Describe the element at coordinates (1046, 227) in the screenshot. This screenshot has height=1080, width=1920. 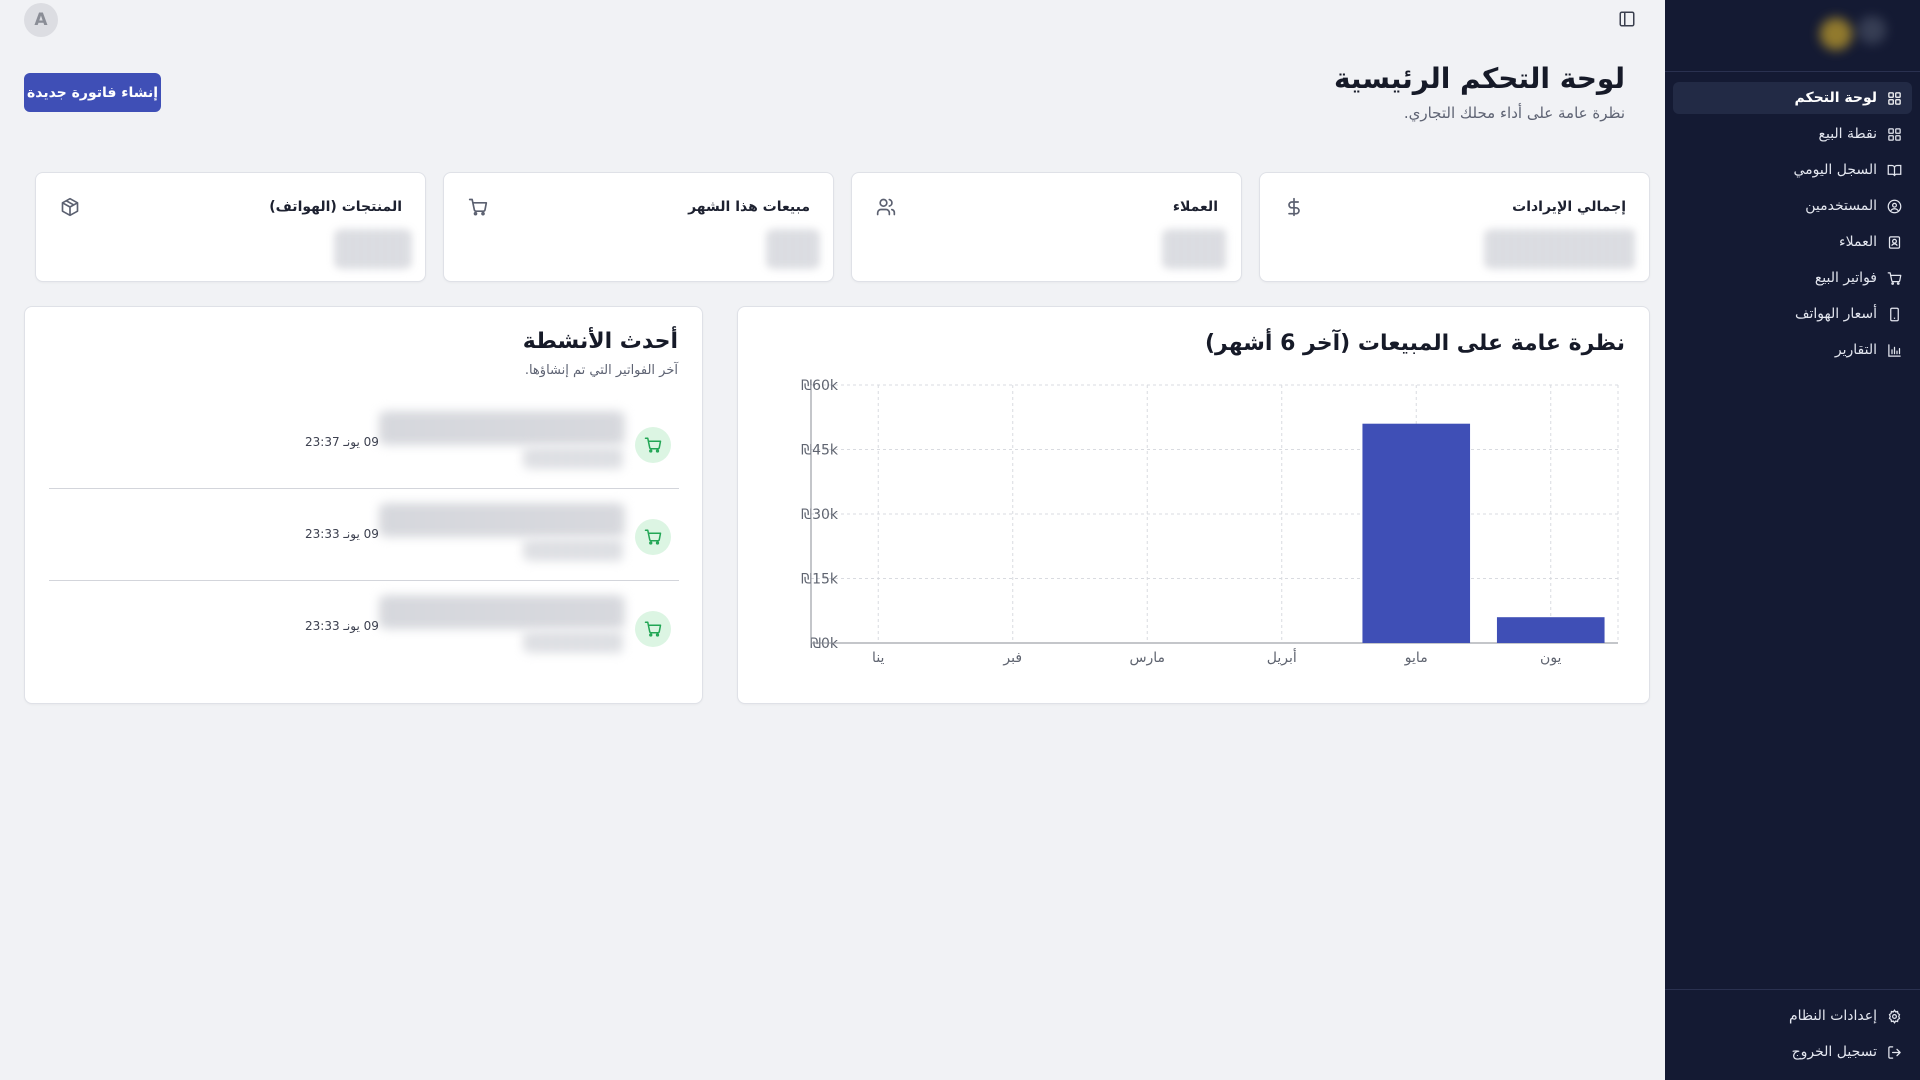
I see `stat-card-customers: العملاء` at that location.